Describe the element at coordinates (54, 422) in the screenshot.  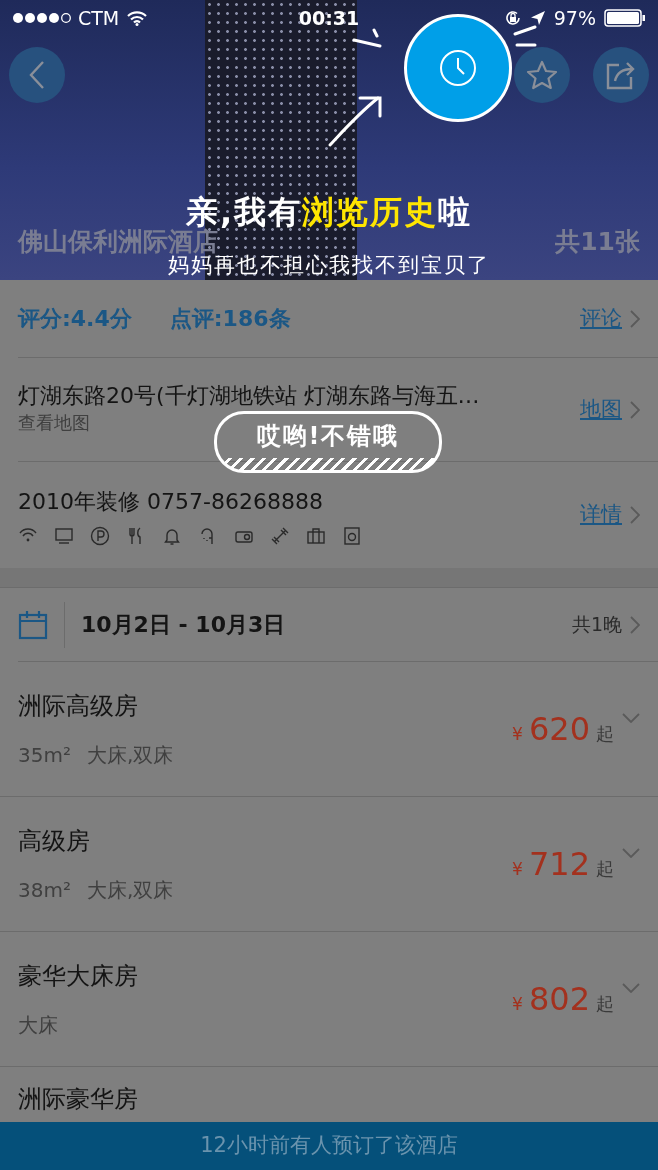
I see `map-hint: 查看地图` at that location.